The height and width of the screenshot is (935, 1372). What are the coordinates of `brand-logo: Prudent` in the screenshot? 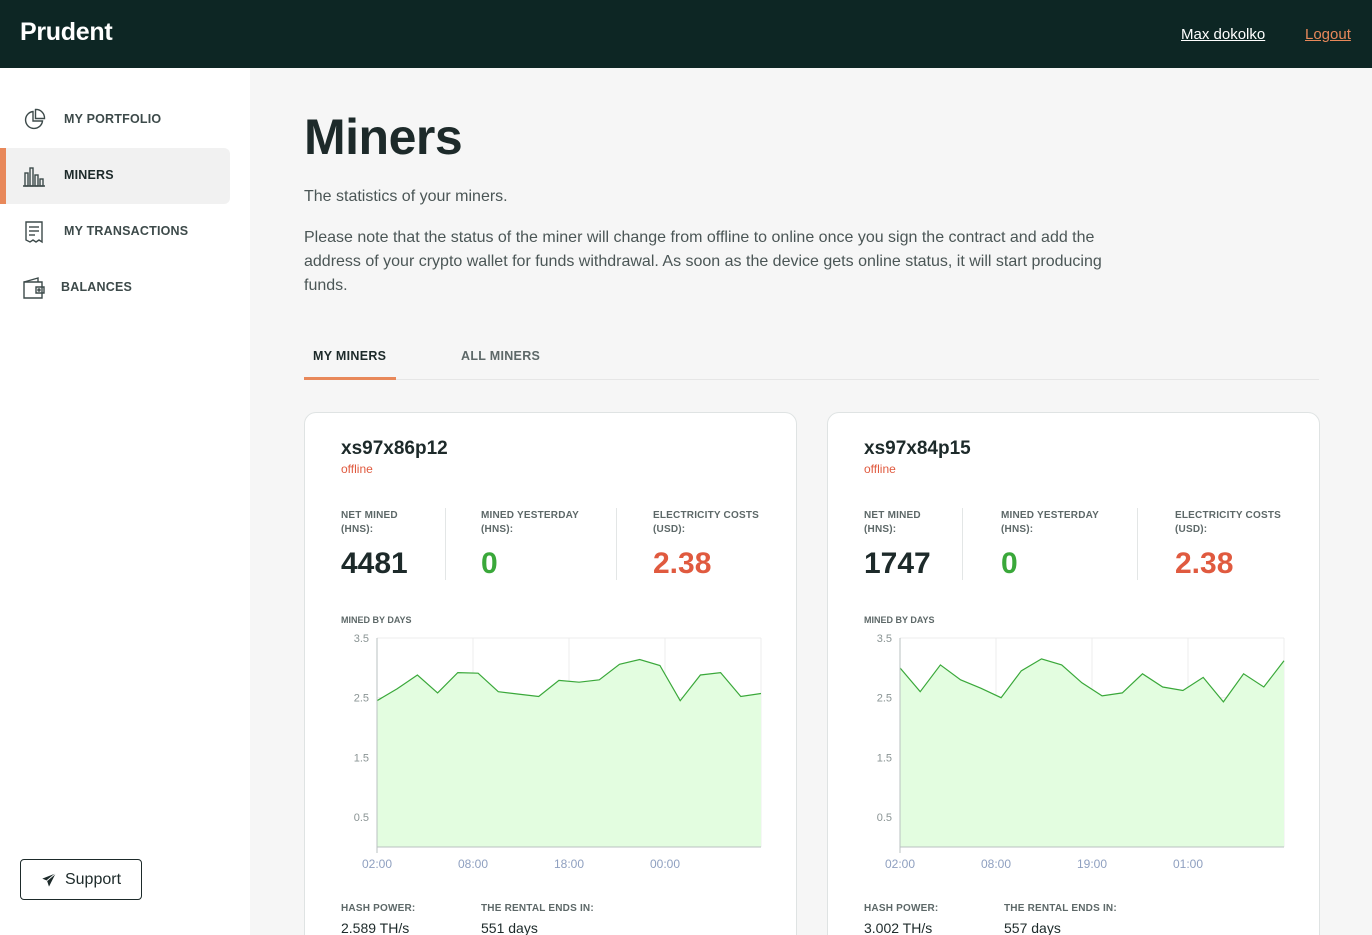 It's located at (66, 32).